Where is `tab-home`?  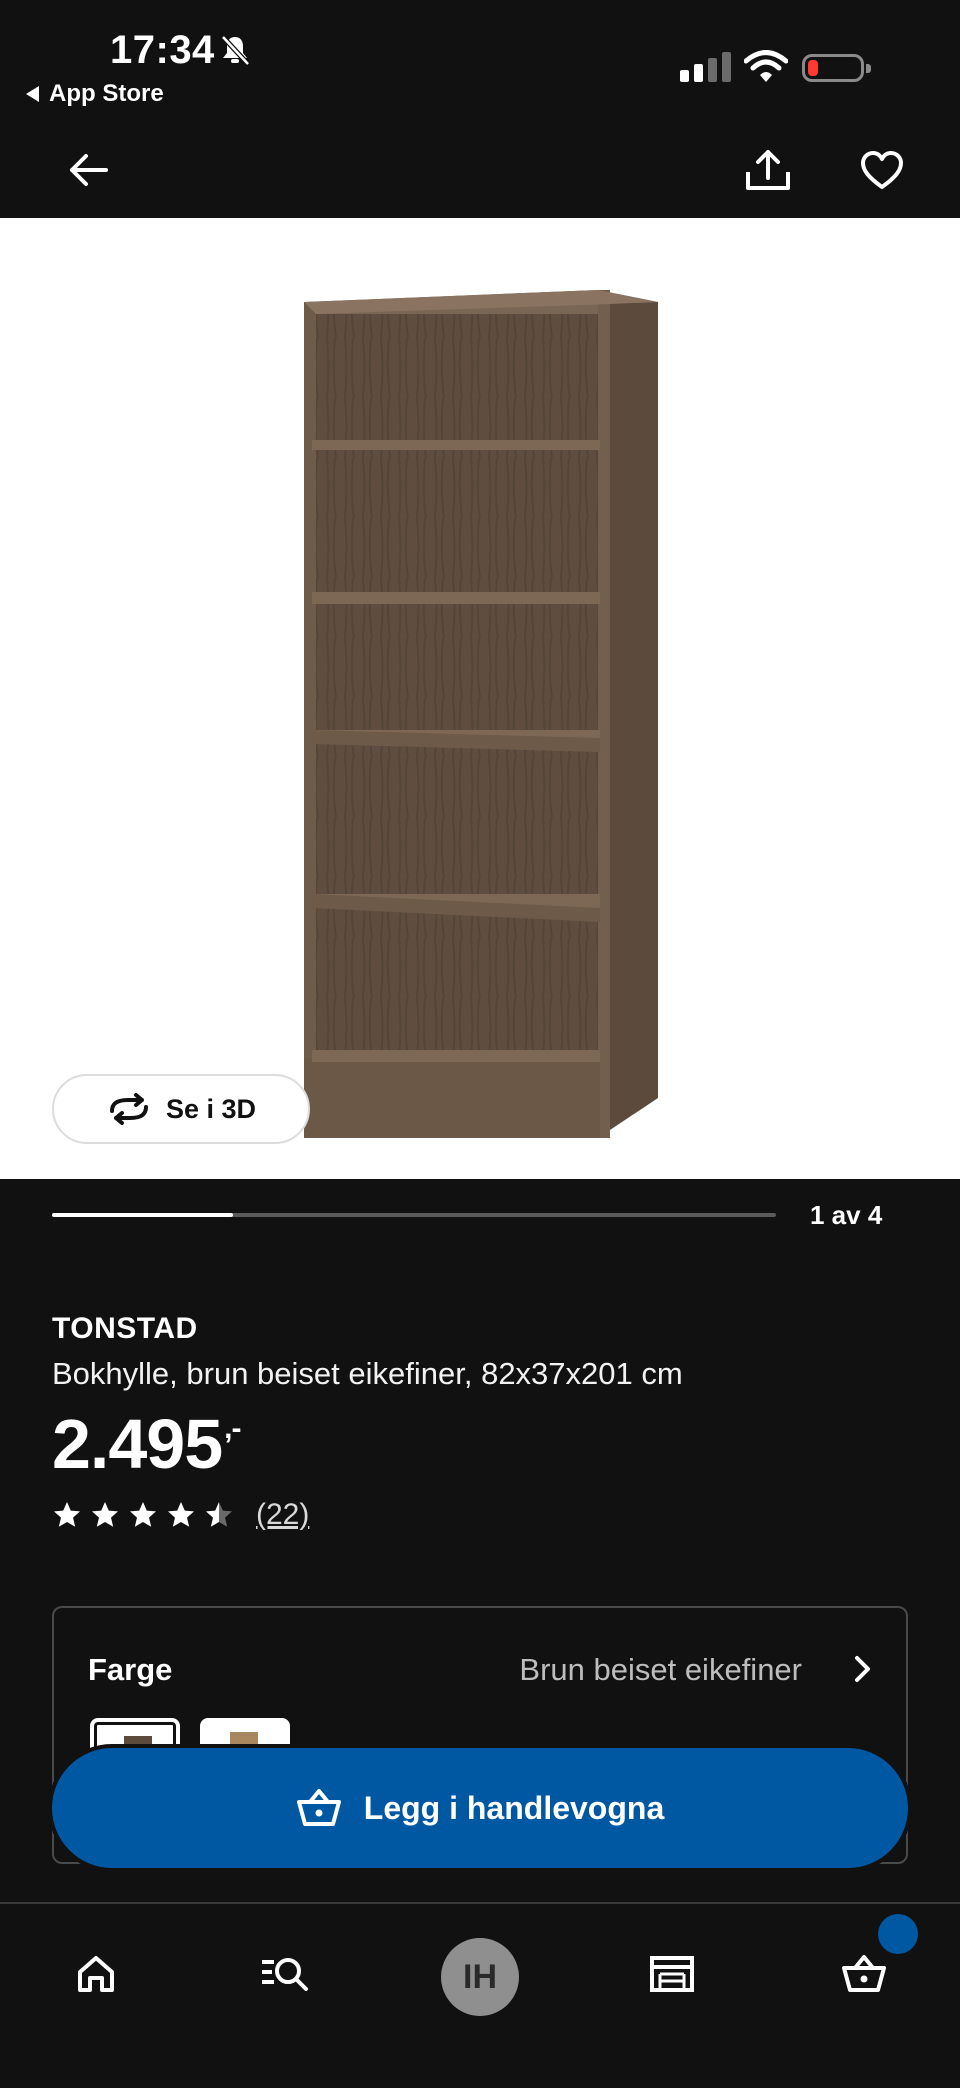
tab-home is located at coordinates (96, 1974).